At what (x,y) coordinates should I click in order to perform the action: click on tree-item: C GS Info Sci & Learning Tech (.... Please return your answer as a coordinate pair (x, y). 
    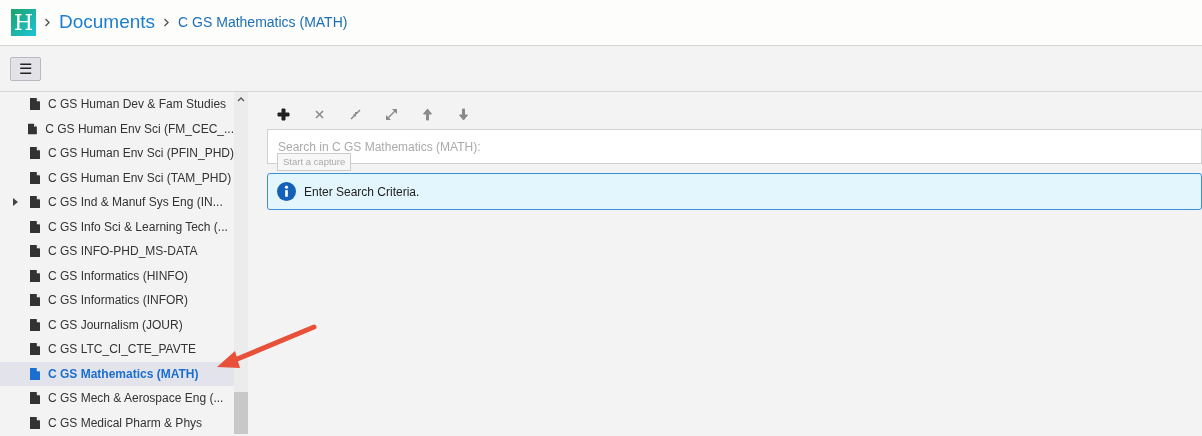
    Looking at the image, I should click on (117, 226).